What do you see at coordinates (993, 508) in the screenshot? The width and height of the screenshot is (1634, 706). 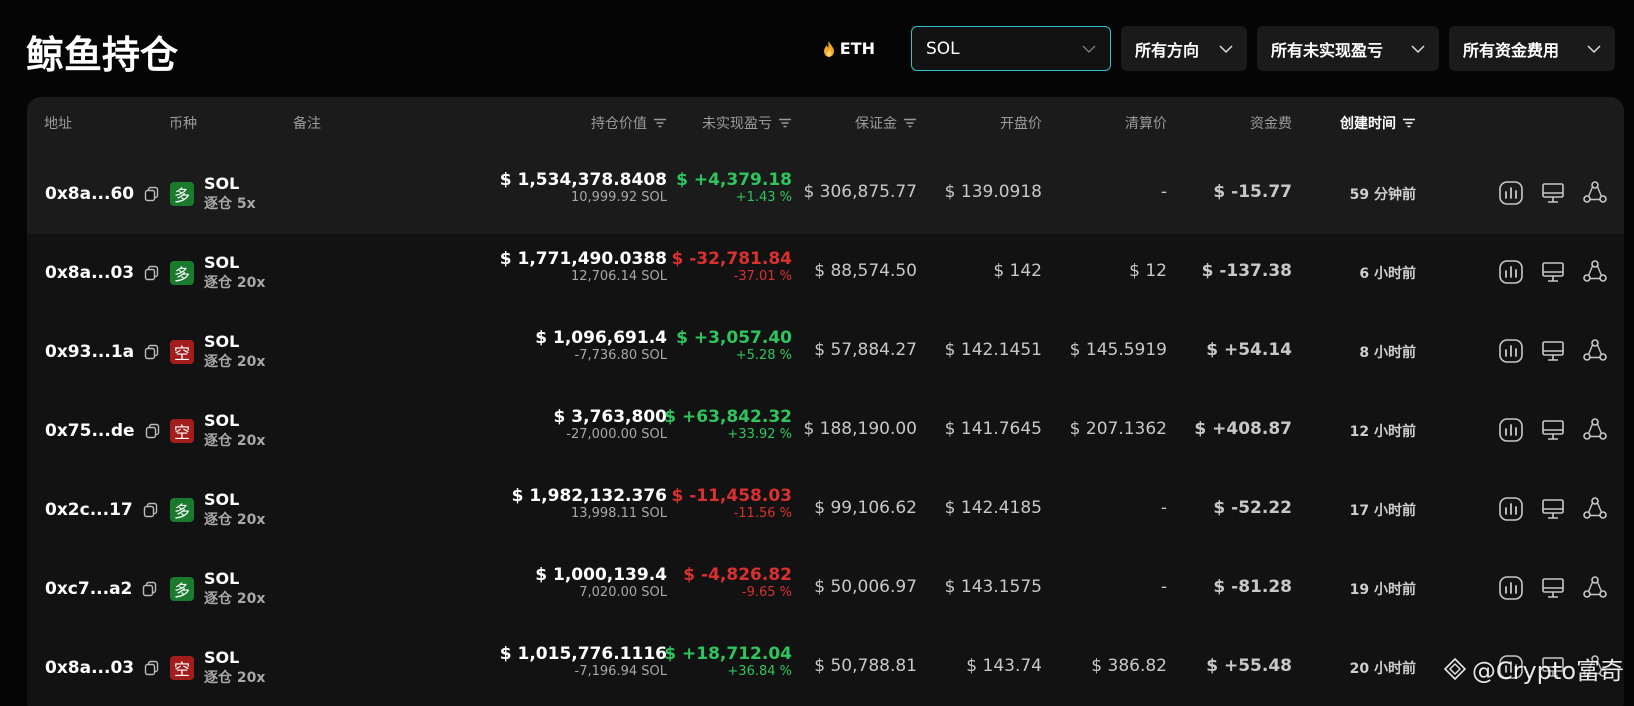 I see `open-price-value: $ 142.4185` at bounding box center [993, 508].